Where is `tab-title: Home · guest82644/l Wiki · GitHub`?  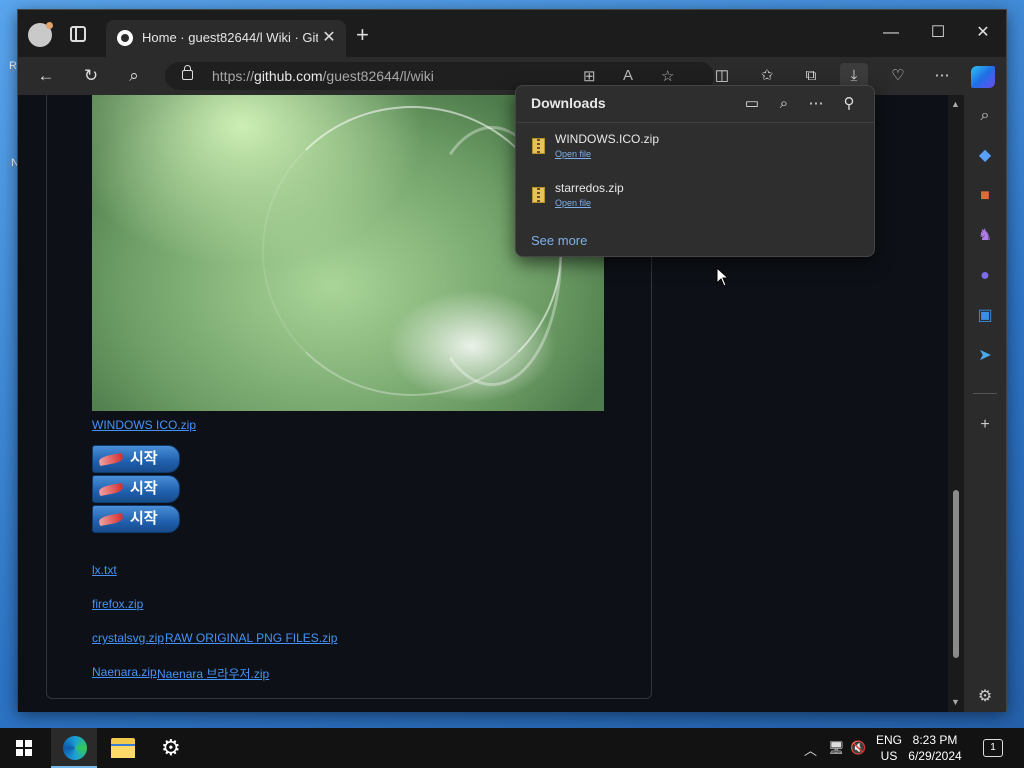 tab-title: Home · guest82644/l Wiki · GitHub is located at coordinates (230, 37).